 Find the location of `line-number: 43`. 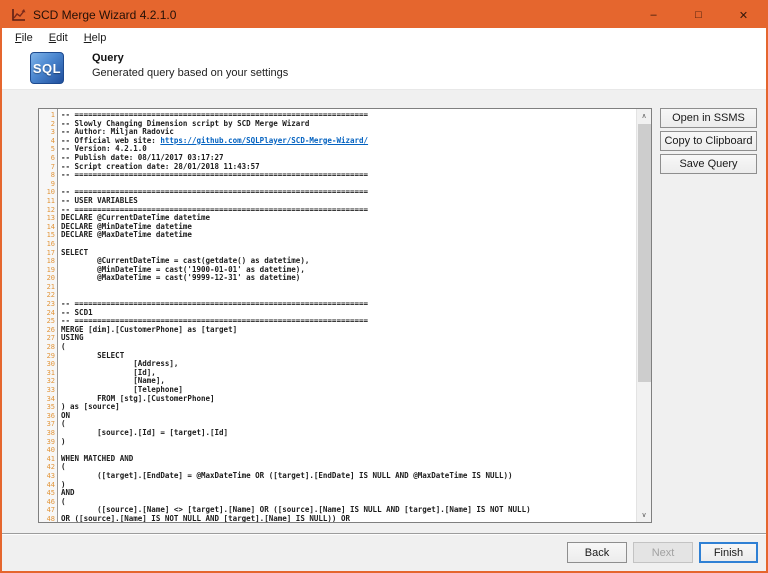

line-number: 43 is located at coordinates (50, 475).